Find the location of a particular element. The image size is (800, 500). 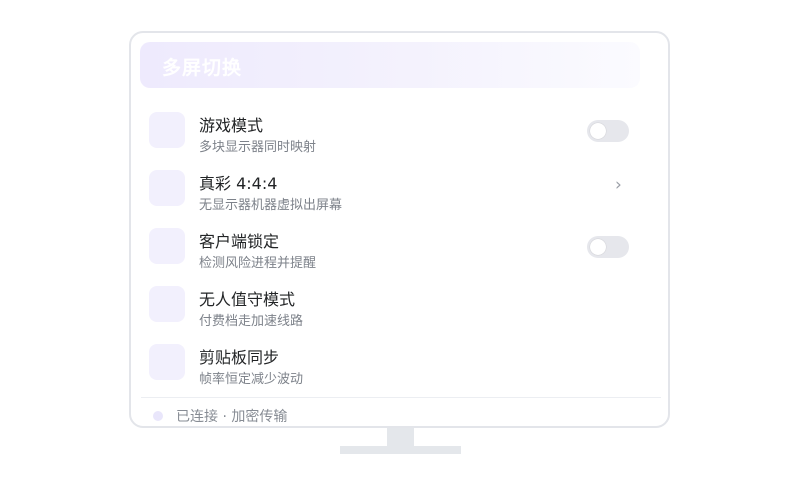

setting-subtitle: 帧率恒定减少波动 is located at coordinates (251, 379).